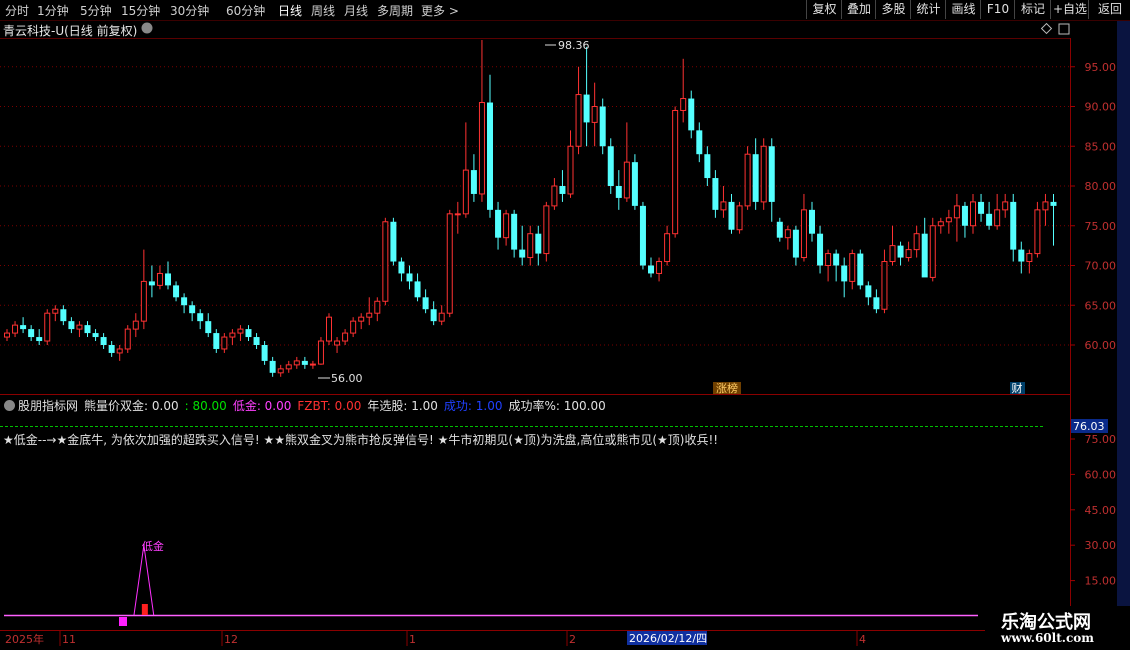  Describe the element at coordinates (1123, 326) in the screenshot. I see `right-scroll-strip` at that location.